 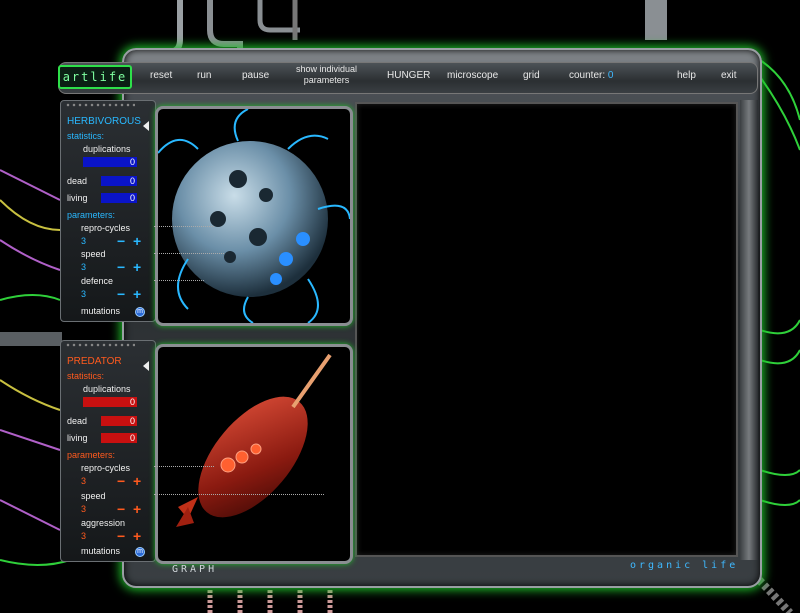 What do you see at coordinates (121, 481) in the screenshot?
I see `predator-repro-minus: −` at bounding box center [121, 481].